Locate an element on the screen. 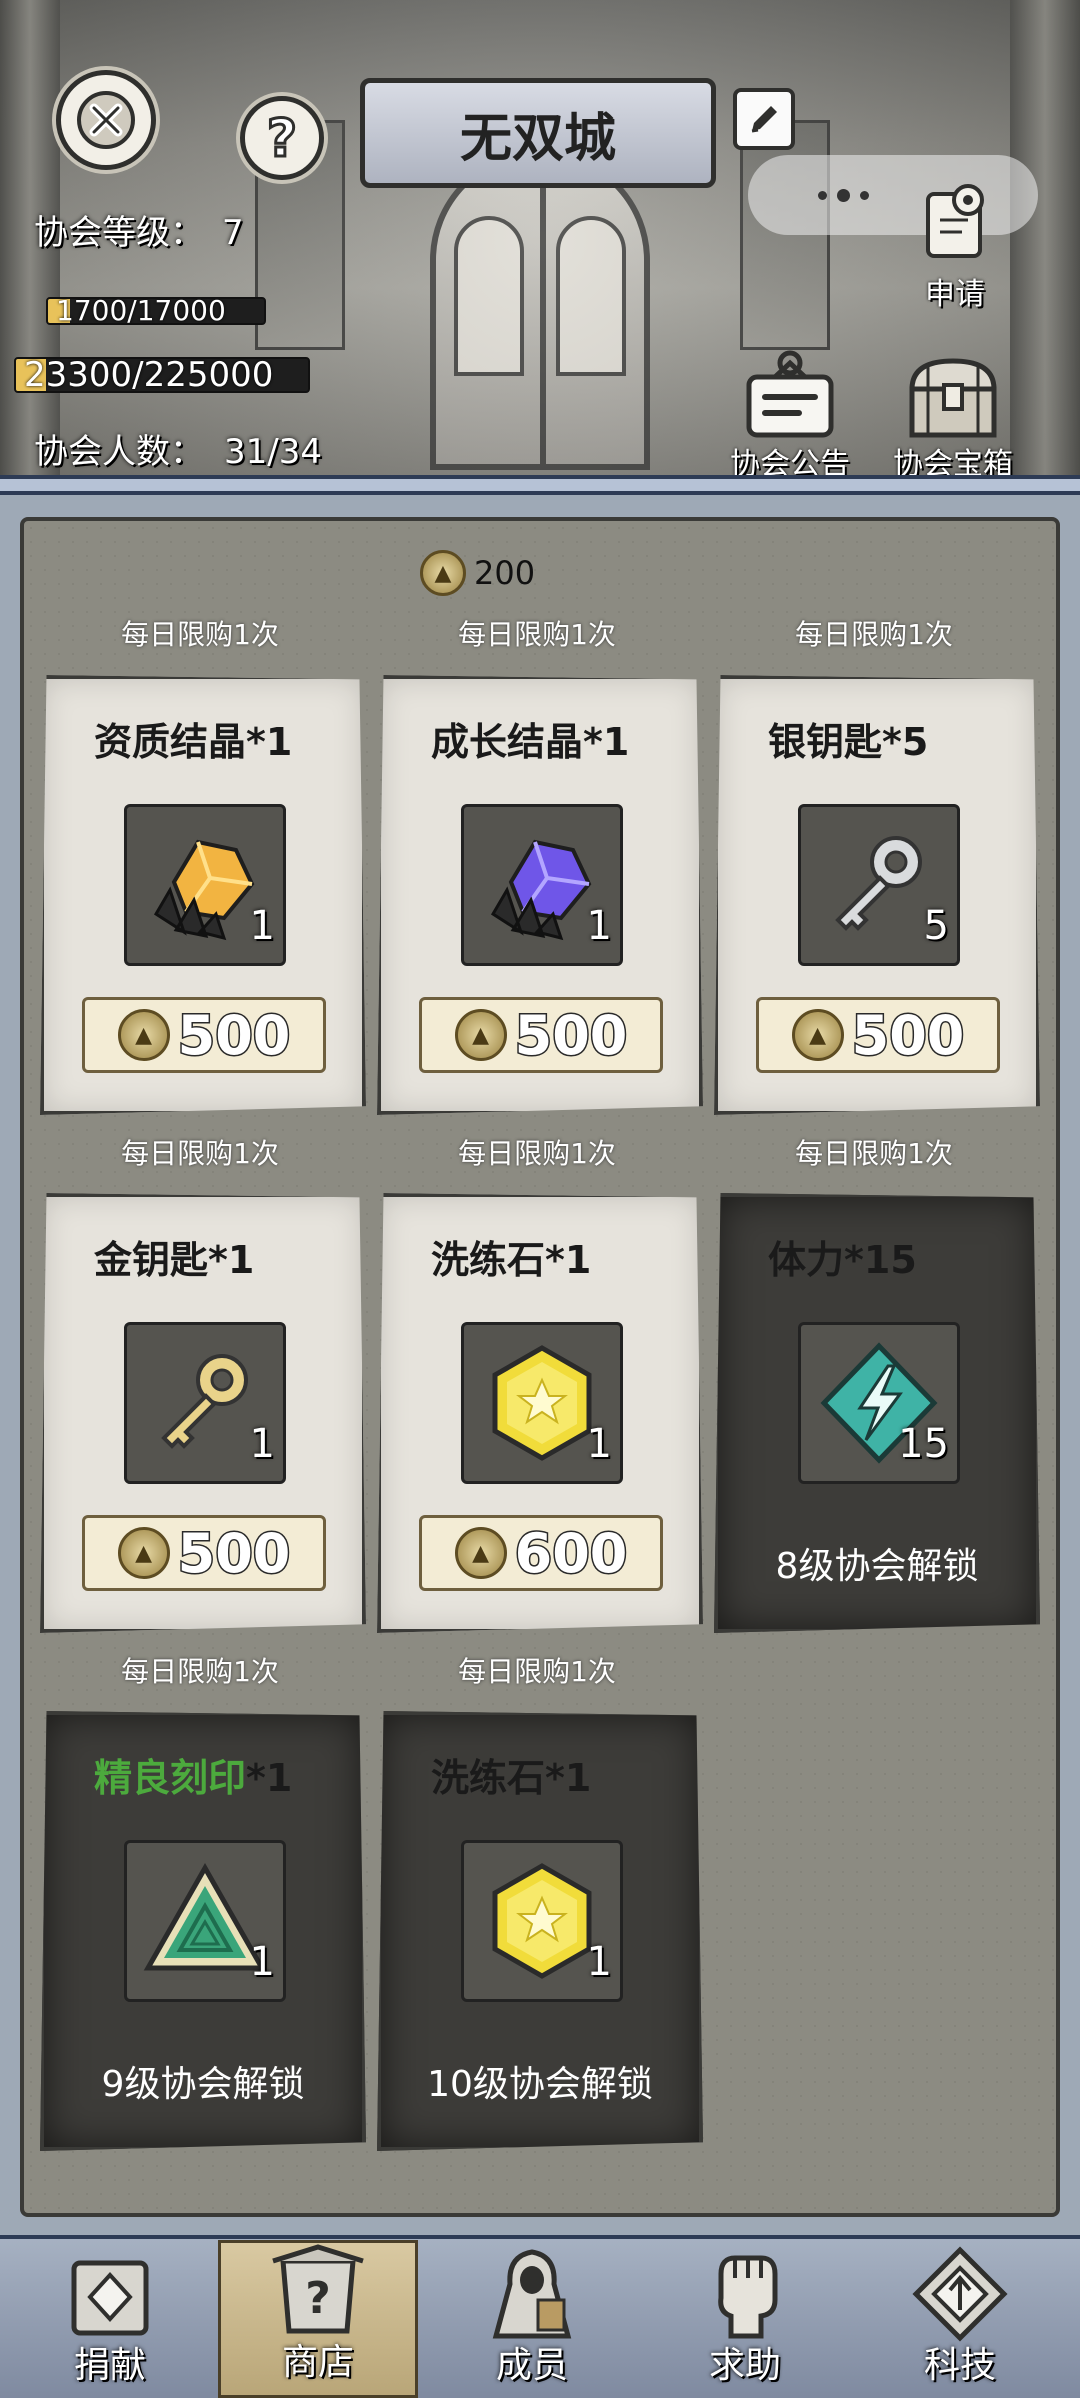 The width and height of the screenshot is (1080, 2398). apply-button: 申请 is located at coordinates (955, 244).